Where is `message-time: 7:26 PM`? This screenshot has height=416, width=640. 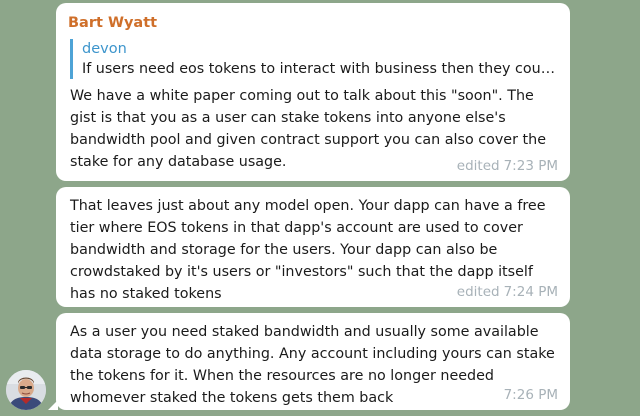 message-time: 7:26 PM is located at coordinates (530, 395).